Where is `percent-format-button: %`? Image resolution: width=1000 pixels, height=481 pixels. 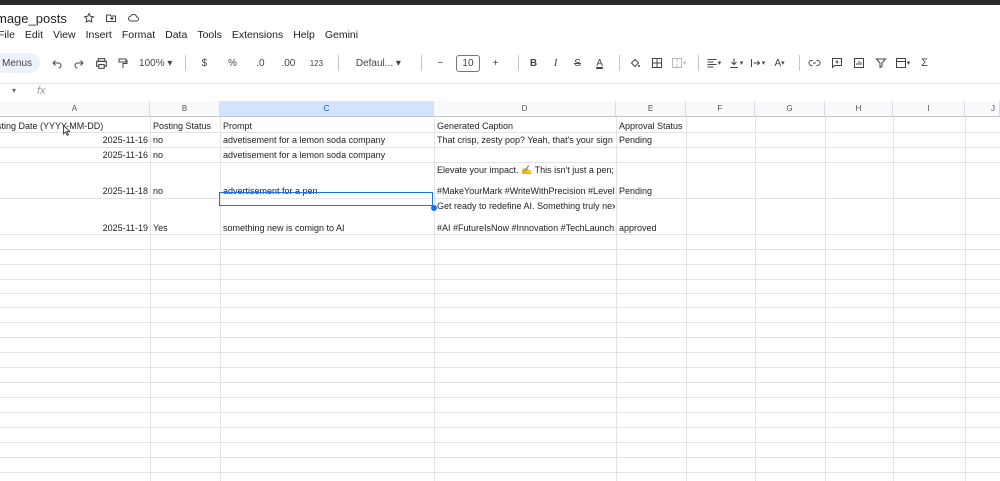 percent-format-button: % is located at coordinates (232, 63).